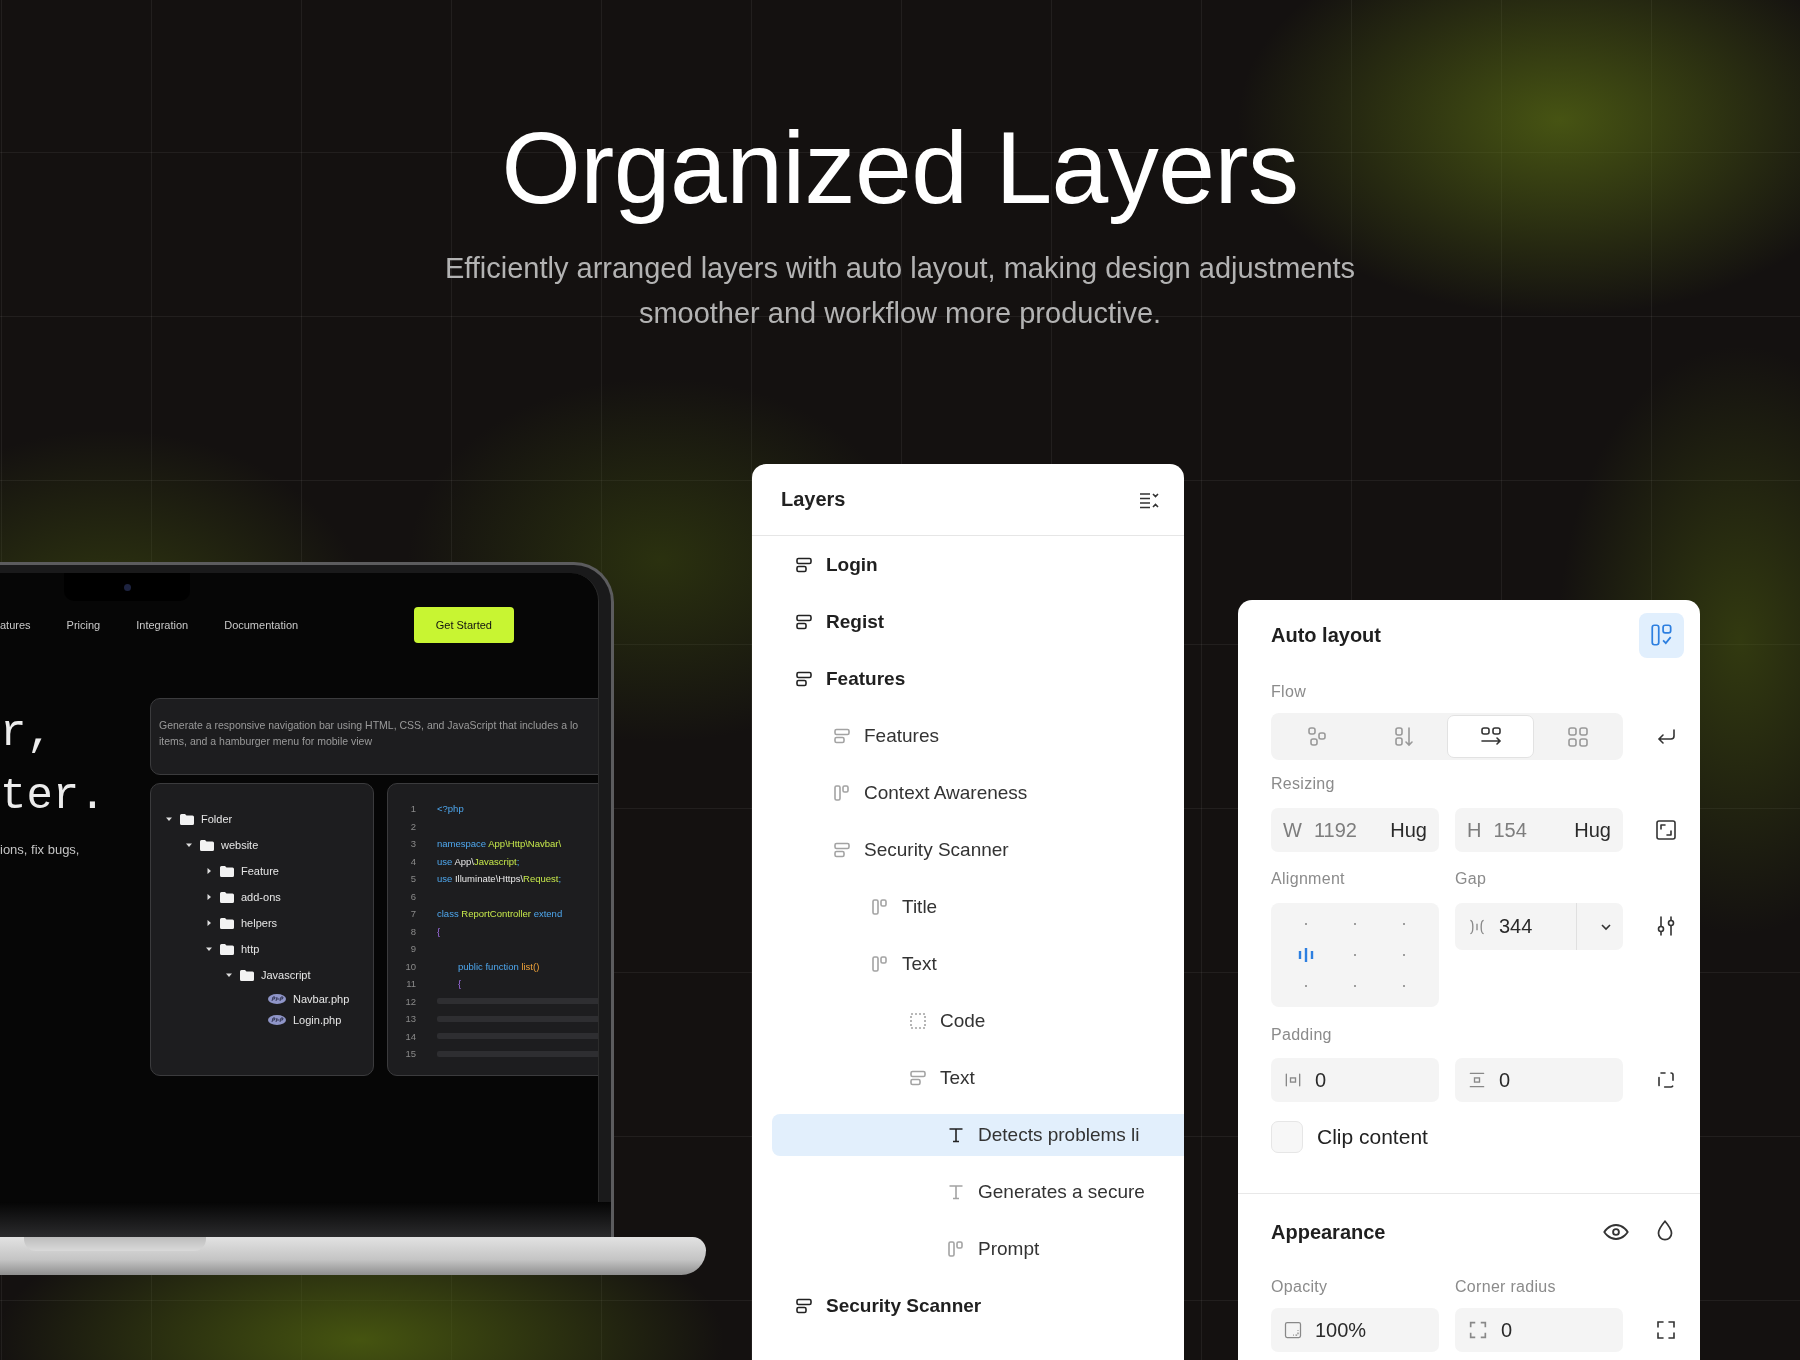 This screenshot has width=1800, height=1360. I want to click on section-title: Auto layout, so click(1326, 635).